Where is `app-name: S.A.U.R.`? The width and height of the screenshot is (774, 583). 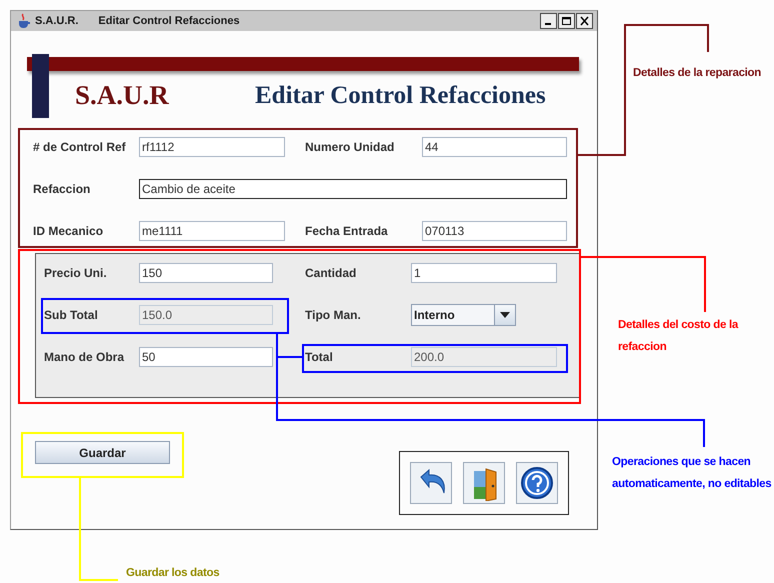 app-name: S.A.U.R. is located at coordinates (56, 21).